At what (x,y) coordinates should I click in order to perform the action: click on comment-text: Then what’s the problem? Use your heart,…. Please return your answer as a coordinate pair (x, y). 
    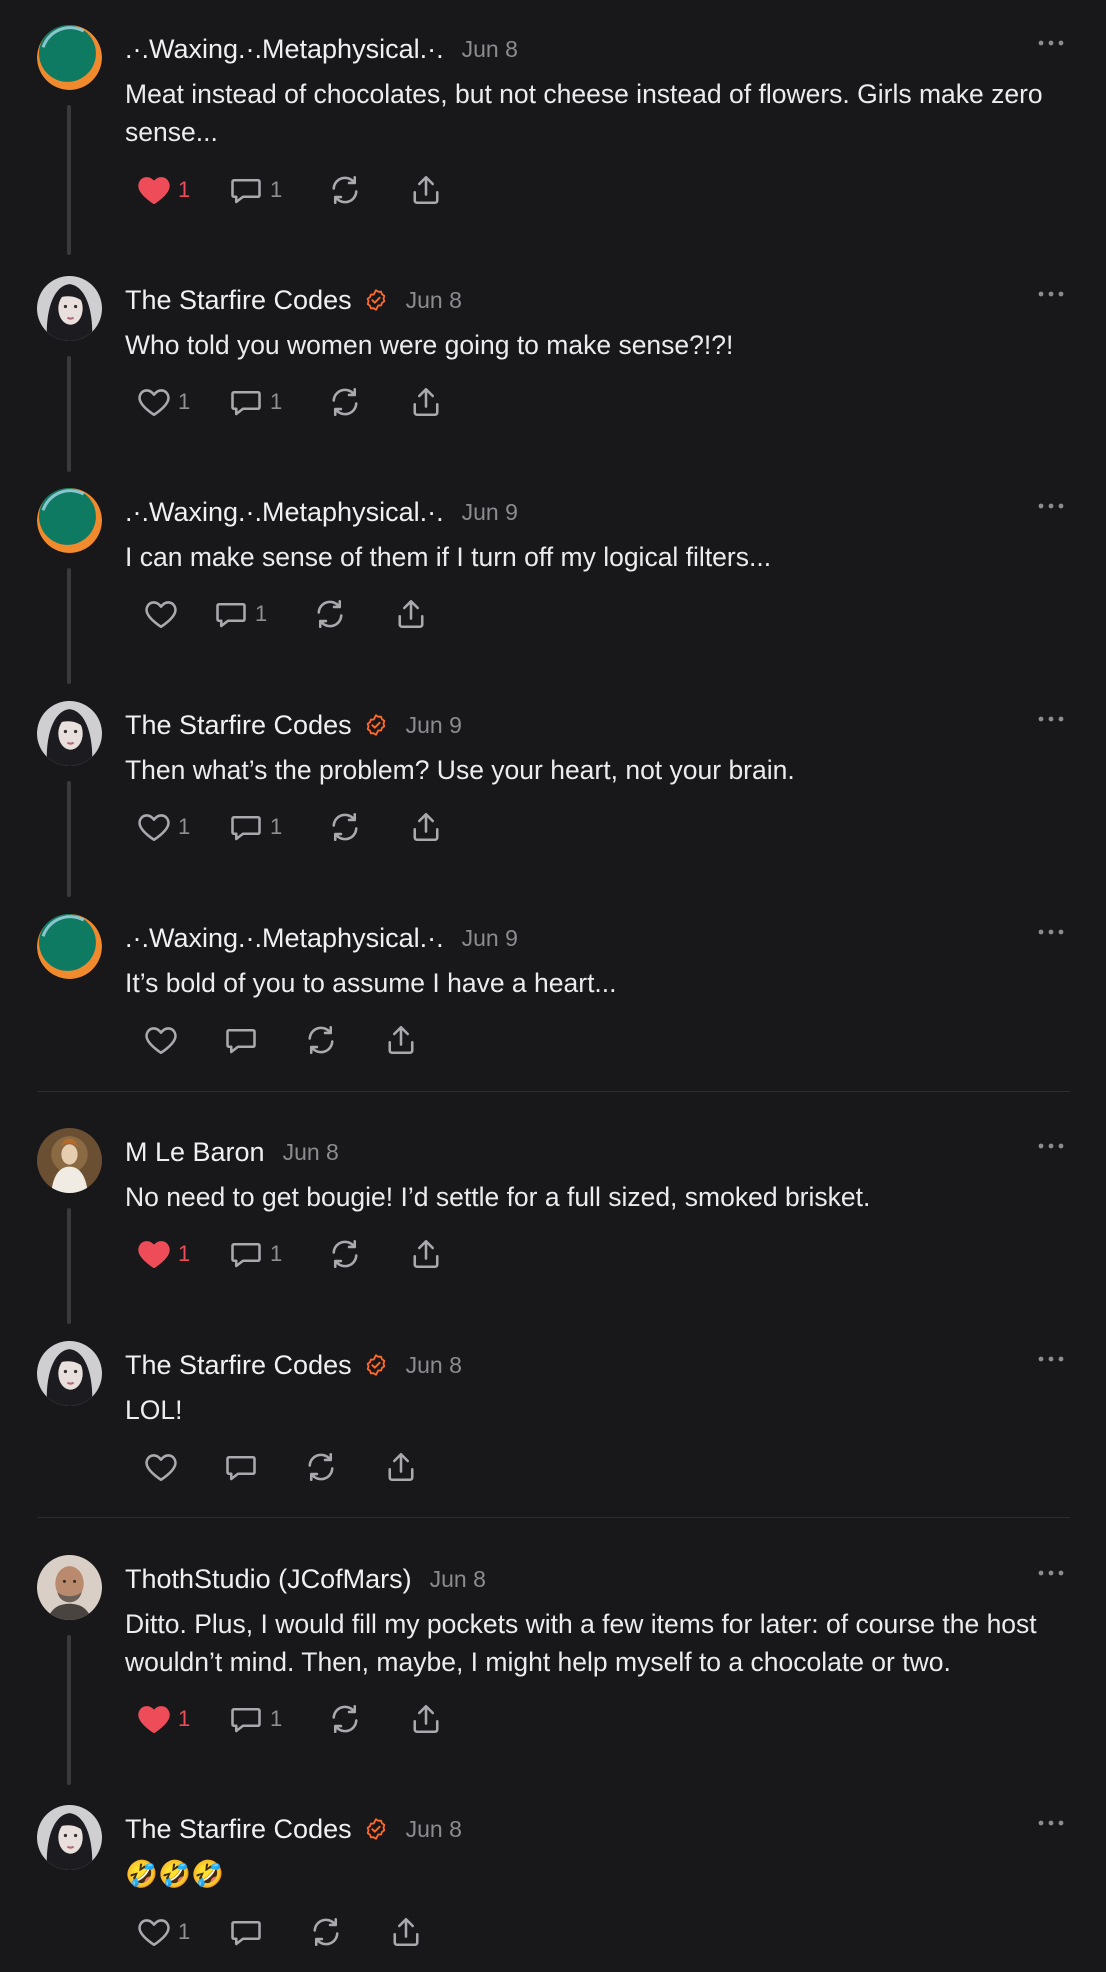
    Looking at the image, I should click on (460, 770).